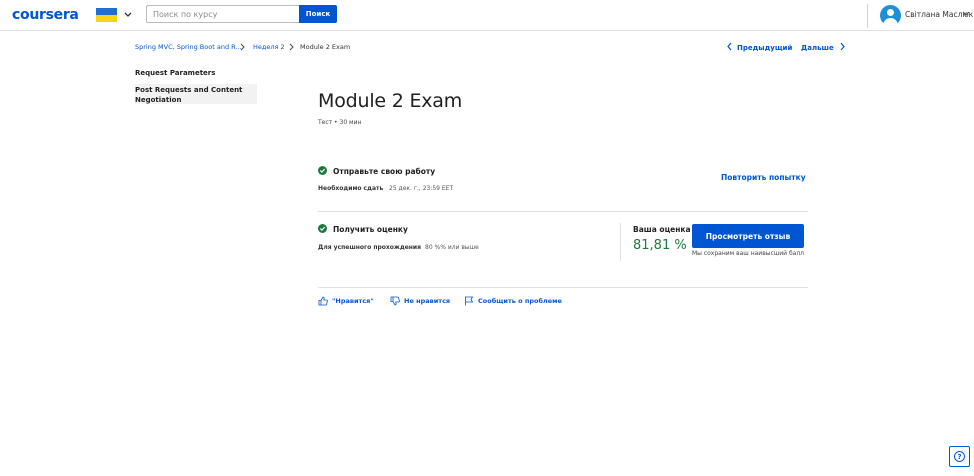 This screenshot has height=476, width=974. I want to click on item-meta: Тест • 30 мин, so click(340, 122).